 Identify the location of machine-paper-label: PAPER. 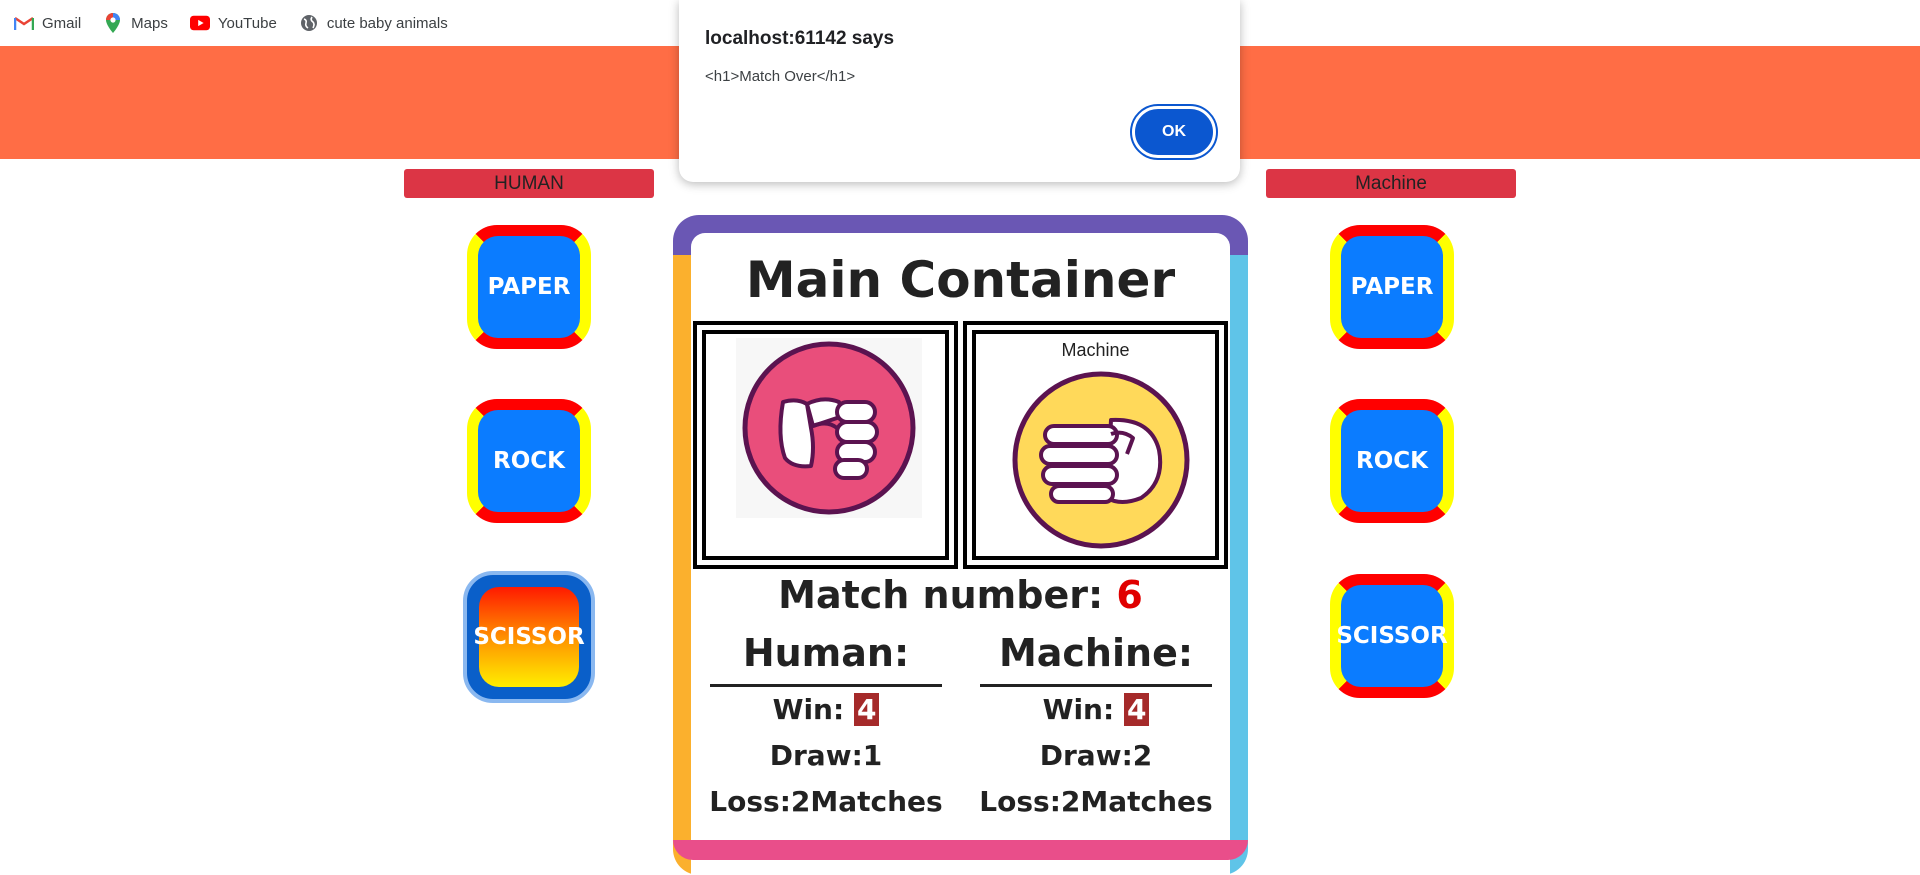
(1392, 287).